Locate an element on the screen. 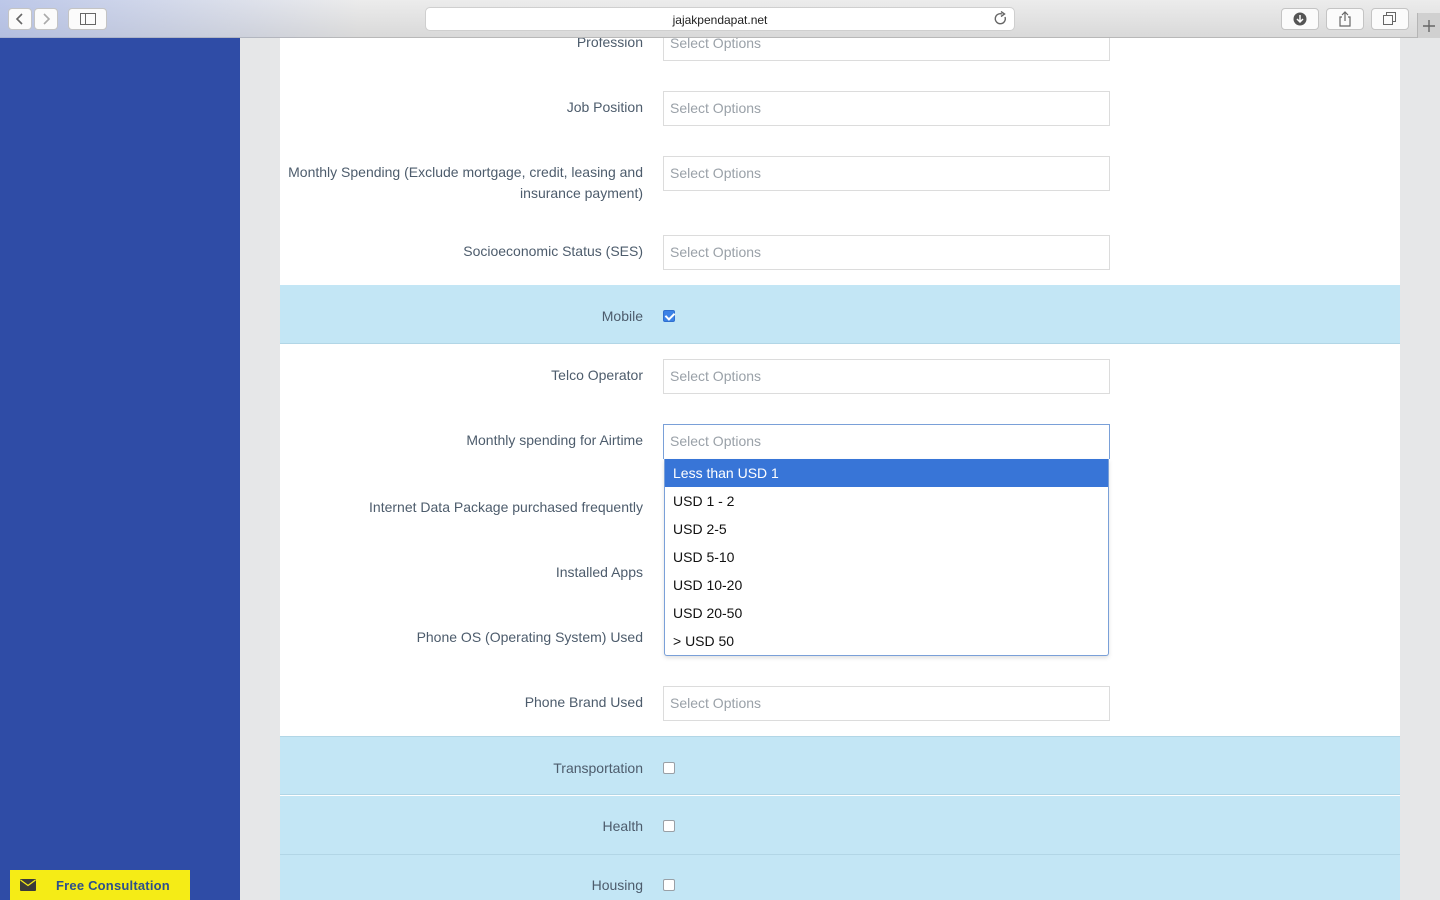 The image size is (1440, 900). forward-button is located at coordinates (46, 19).